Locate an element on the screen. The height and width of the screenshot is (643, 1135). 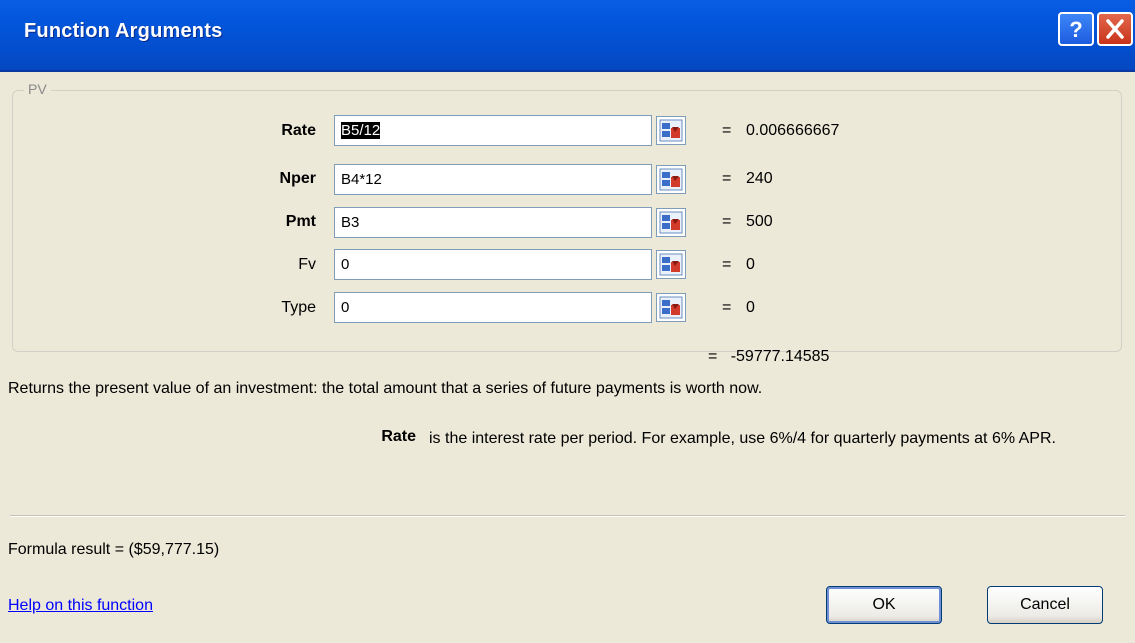
help-button: ? is located at coordinates (1076, 29).